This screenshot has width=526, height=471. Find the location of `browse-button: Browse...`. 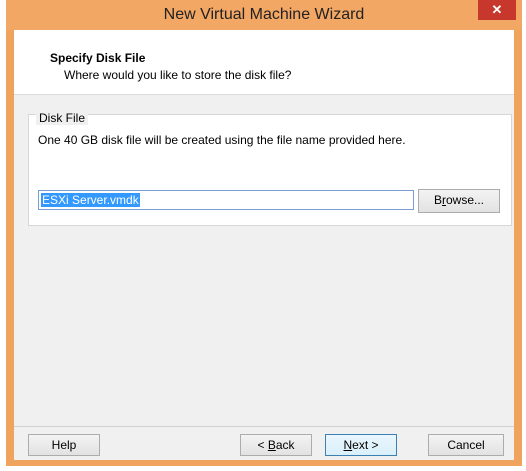

browse-button: Browse... is located at coordinates (459, 201).